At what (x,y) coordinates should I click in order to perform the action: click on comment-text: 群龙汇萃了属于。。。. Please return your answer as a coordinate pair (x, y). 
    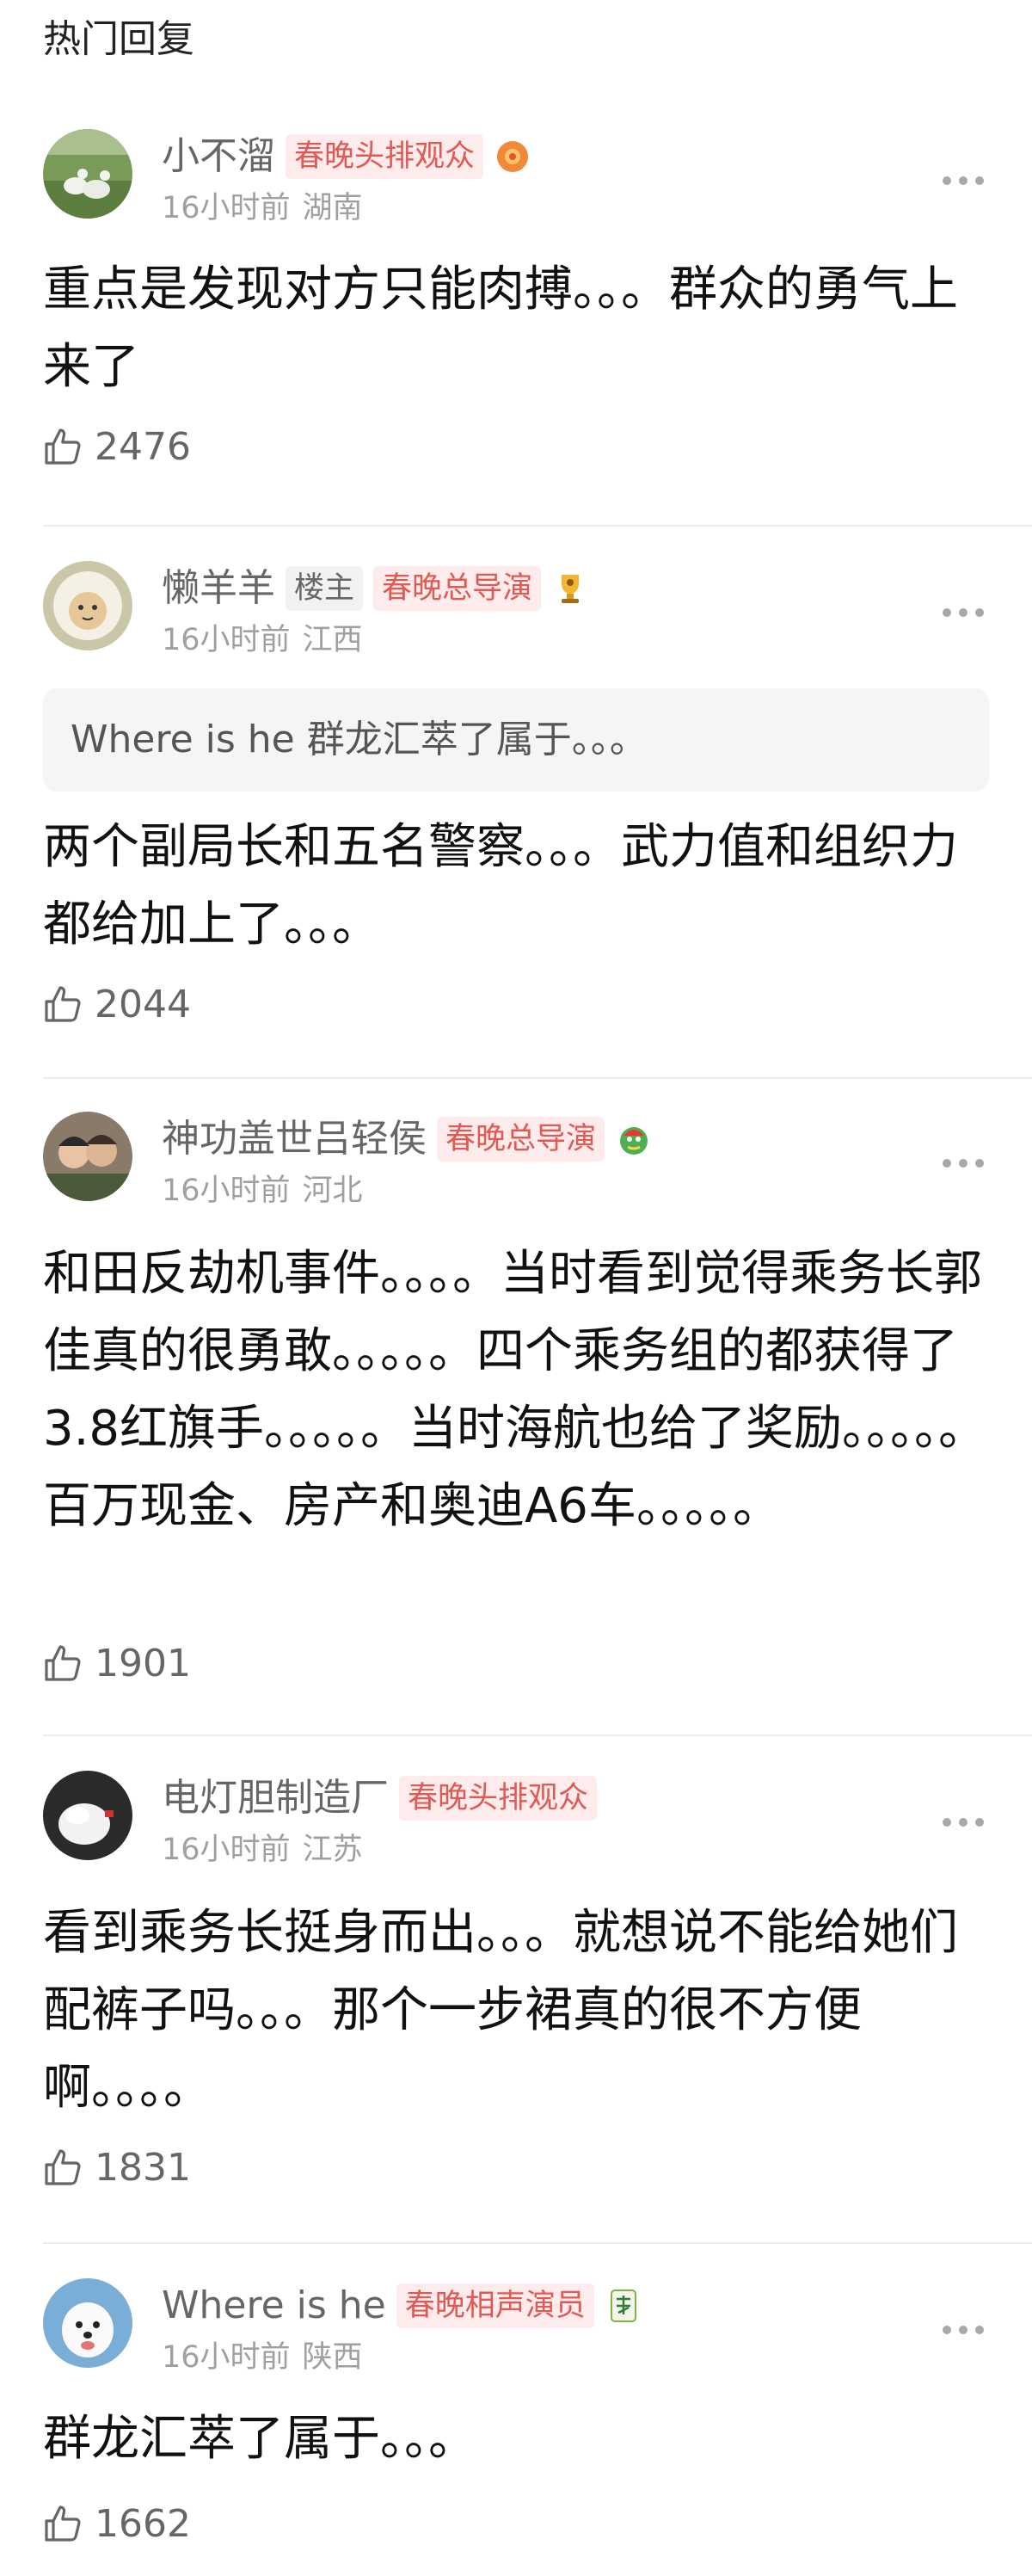
    Looking at the image, I should click on (259, 2439).